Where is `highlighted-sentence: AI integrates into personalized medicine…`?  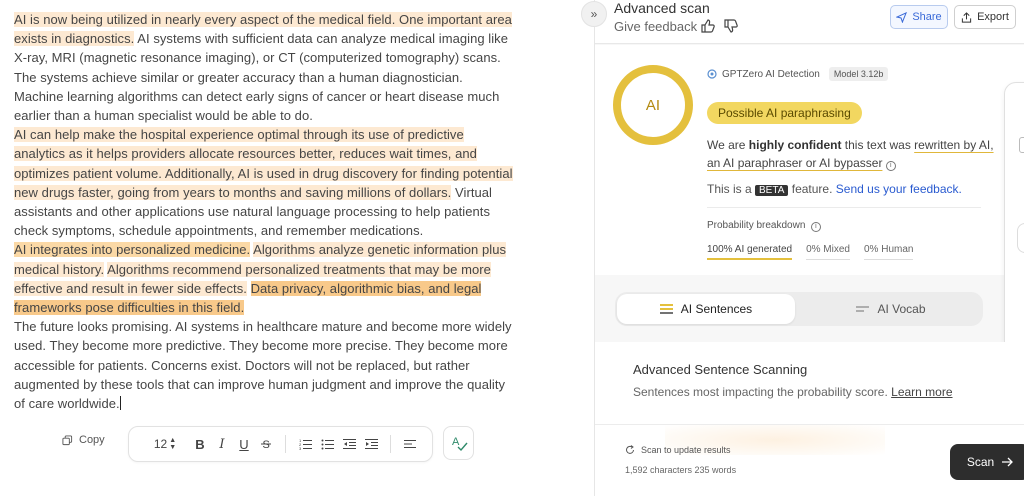 highlighted-sentence: AI integrates into personalized medicine… is located at coordinates (132, 250).